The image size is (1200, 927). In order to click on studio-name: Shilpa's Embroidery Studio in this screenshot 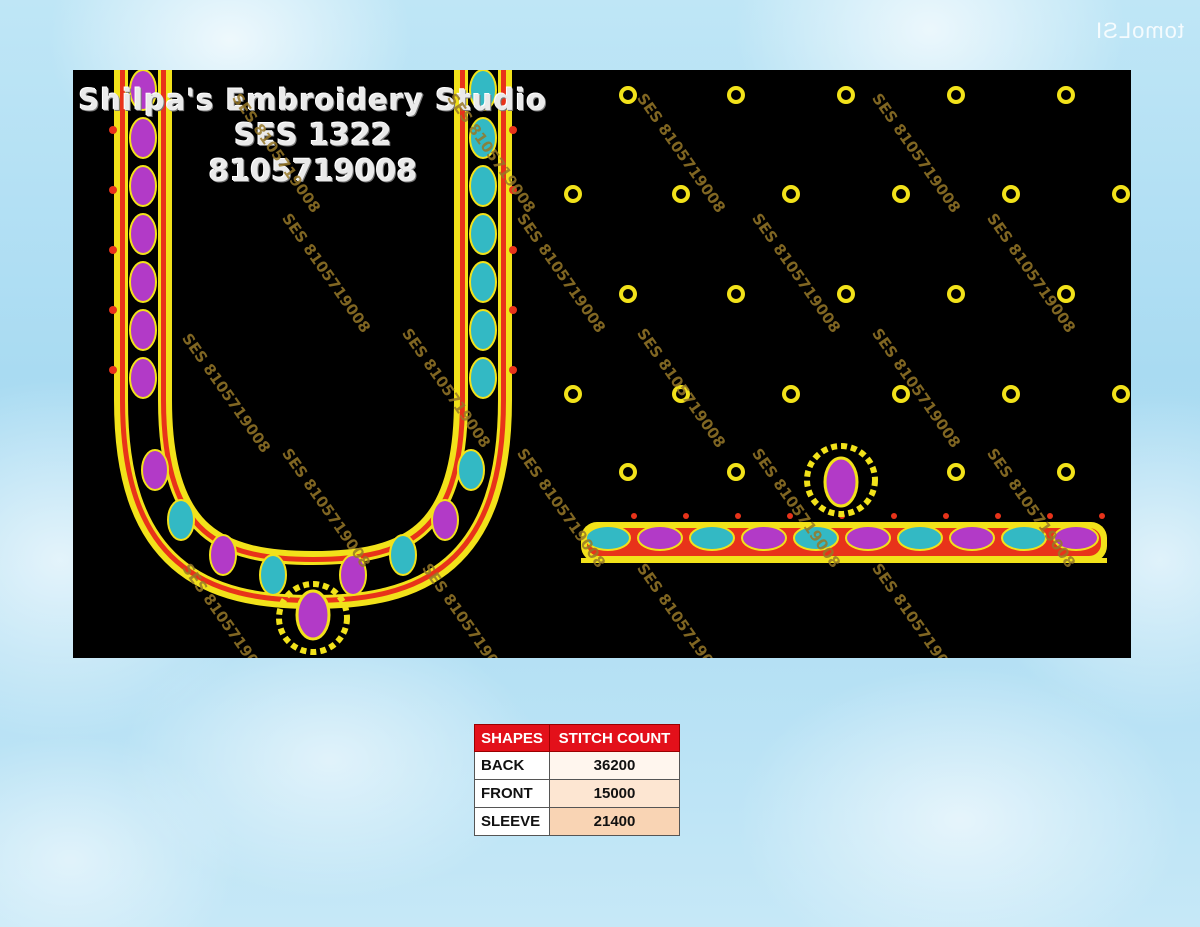, I will do `click(313, 100)`.